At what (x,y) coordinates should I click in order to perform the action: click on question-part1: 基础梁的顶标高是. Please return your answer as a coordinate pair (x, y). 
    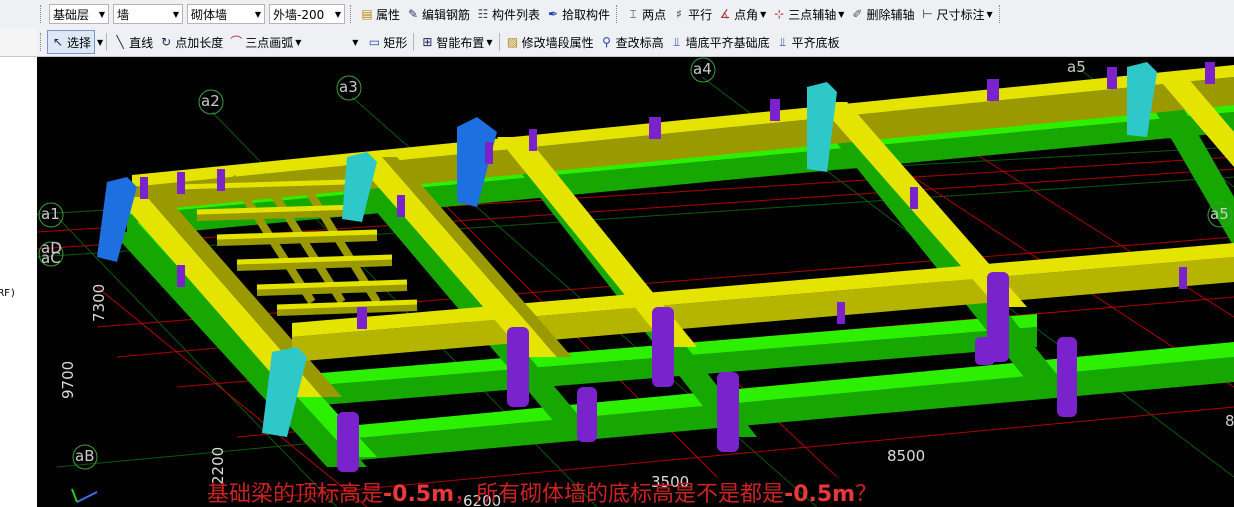
    Looking at the image, I should click on (295, 494).